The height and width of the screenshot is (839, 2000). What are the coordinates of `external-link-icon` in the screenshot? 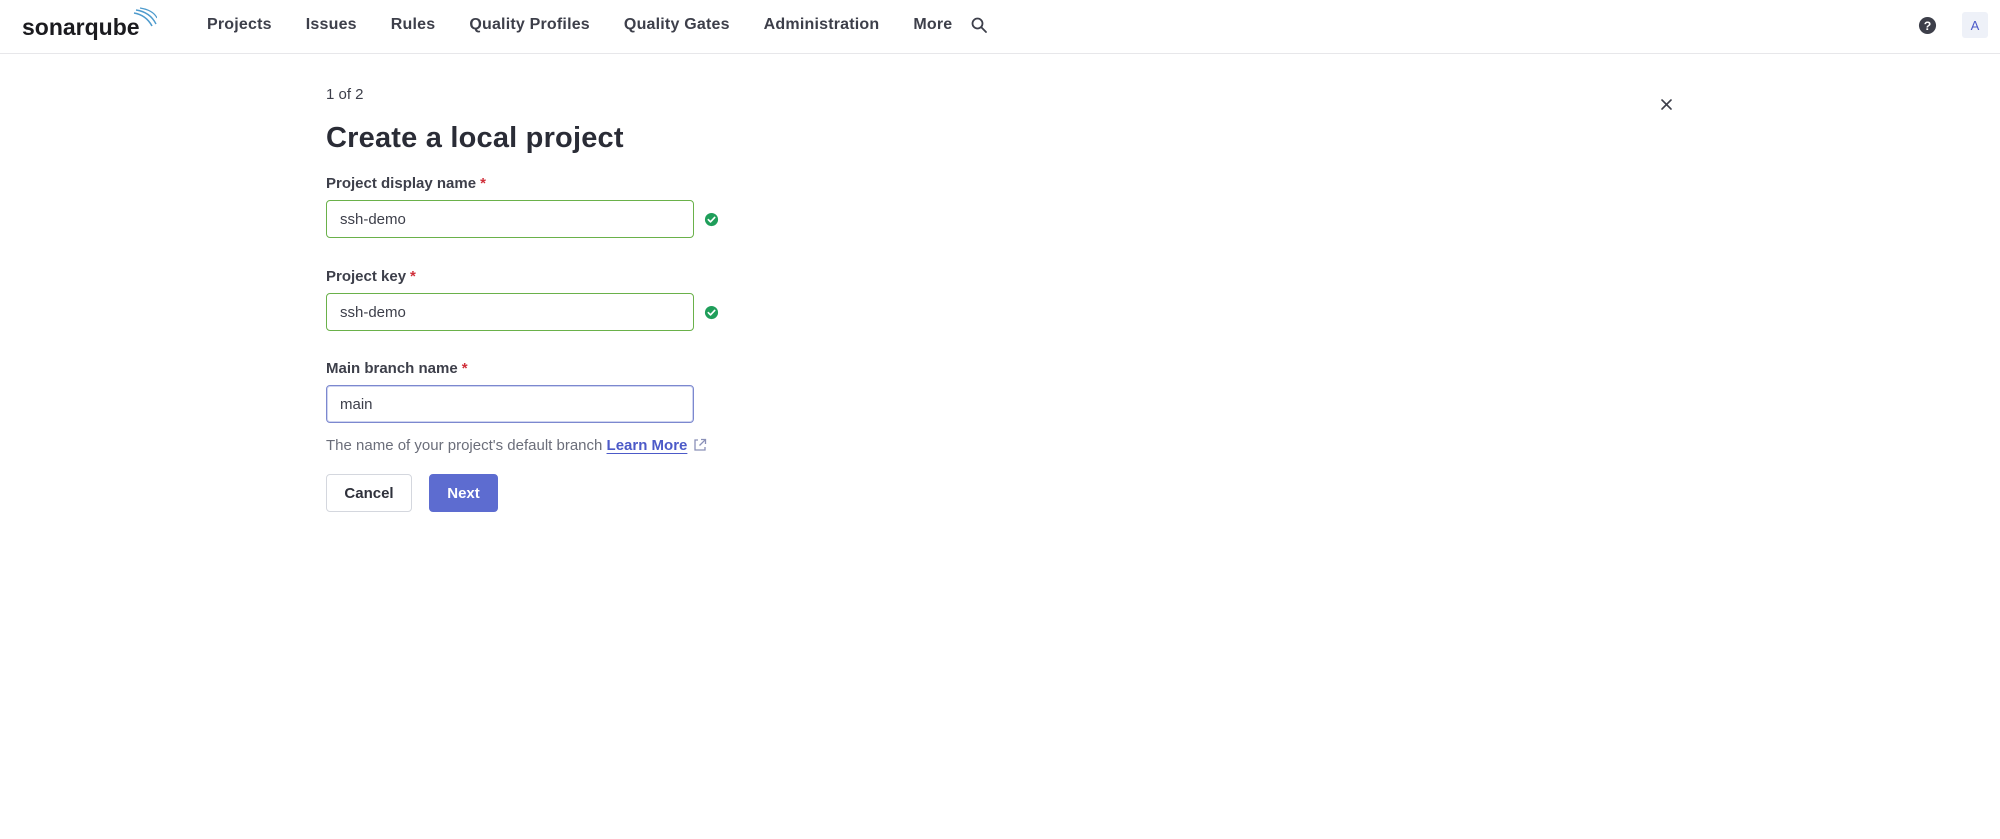 It's located at (700, 444).